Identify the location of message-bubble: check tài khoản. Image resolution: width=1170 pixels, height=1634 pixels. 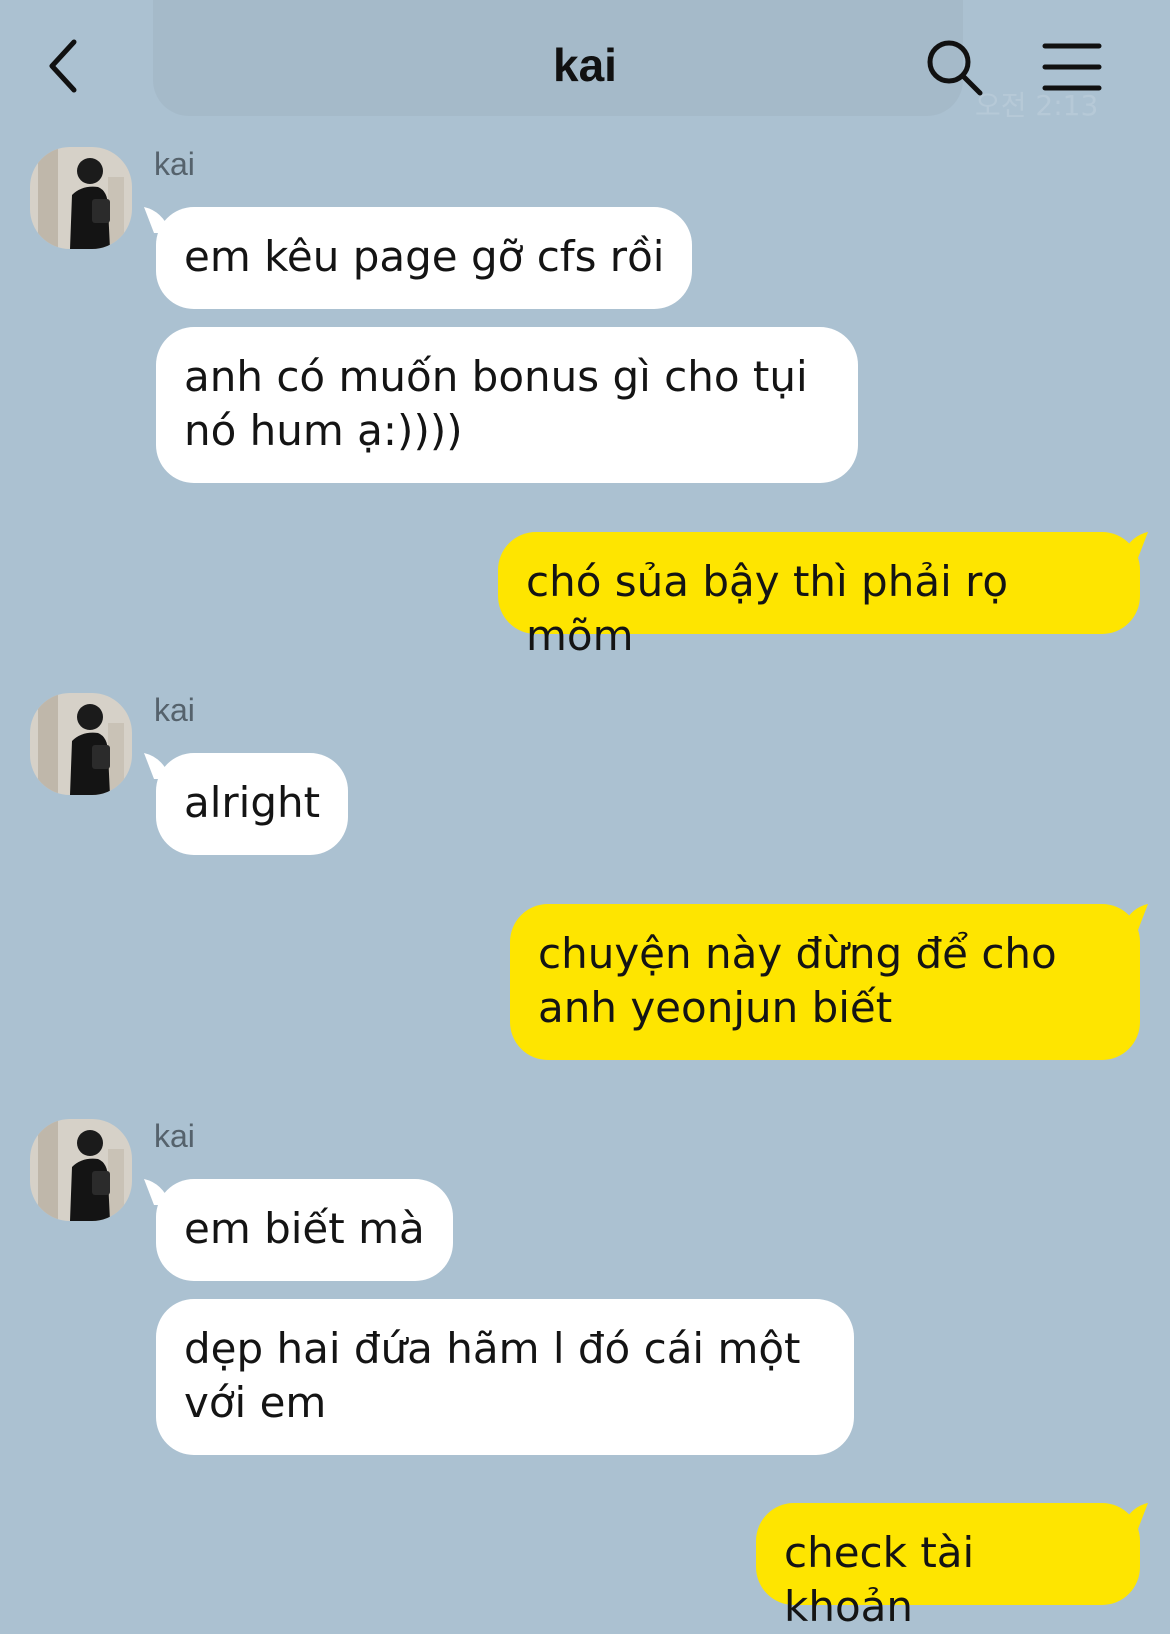
(948, 1567).